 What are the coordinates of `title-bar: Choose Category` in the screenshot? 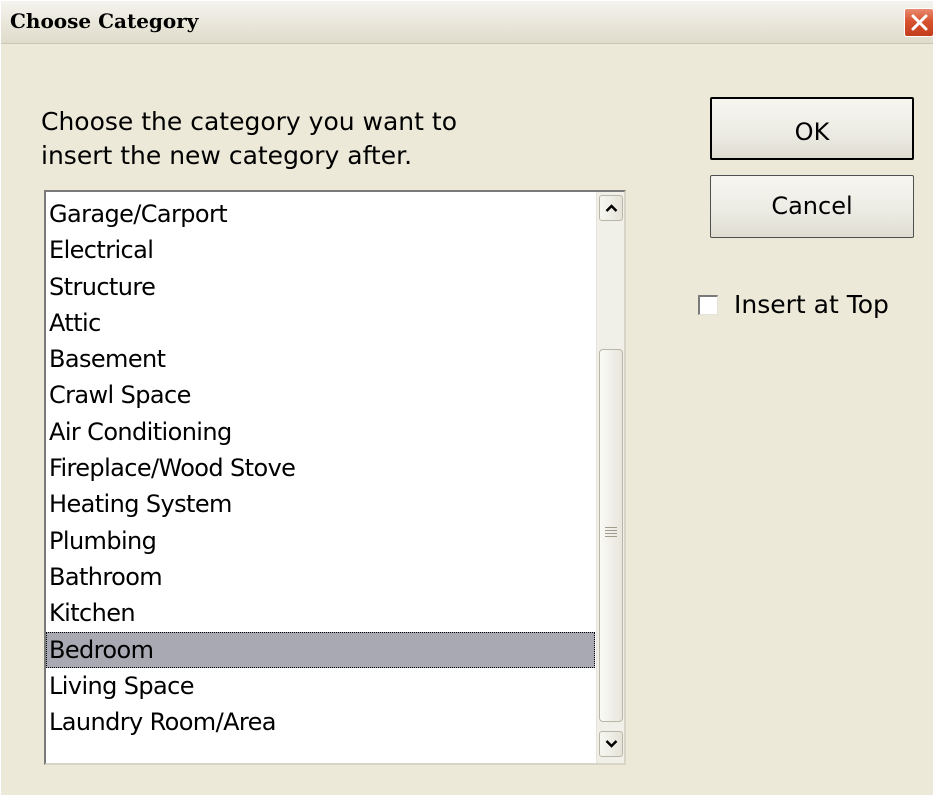 It's located at (467, 22).